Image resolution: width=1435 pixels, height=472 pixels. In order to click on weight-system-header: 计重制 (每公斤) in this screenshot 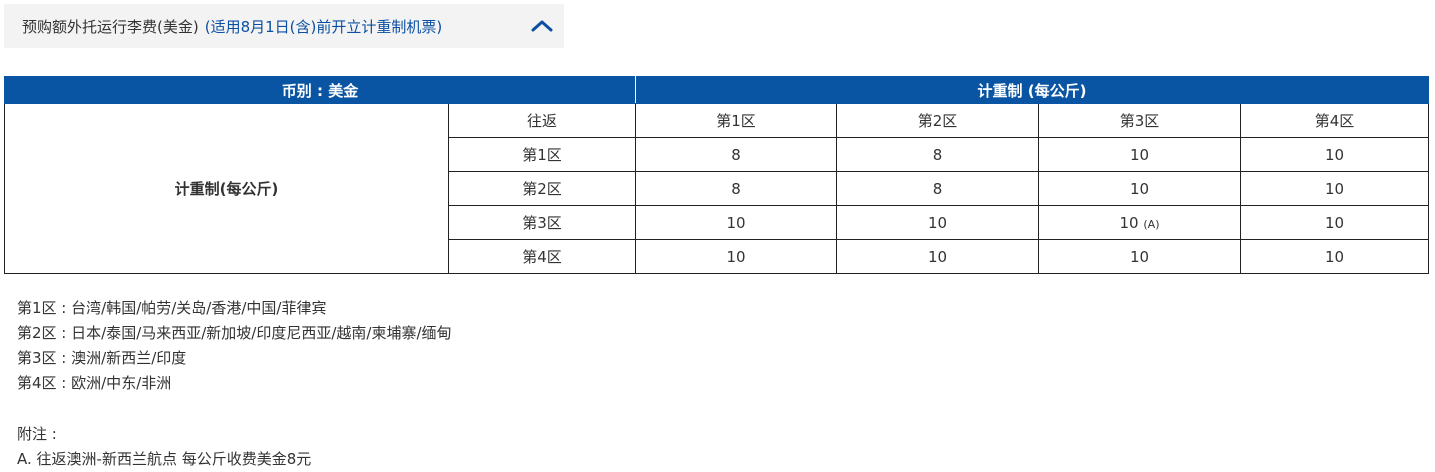, I will do `click(1032, 90)`.